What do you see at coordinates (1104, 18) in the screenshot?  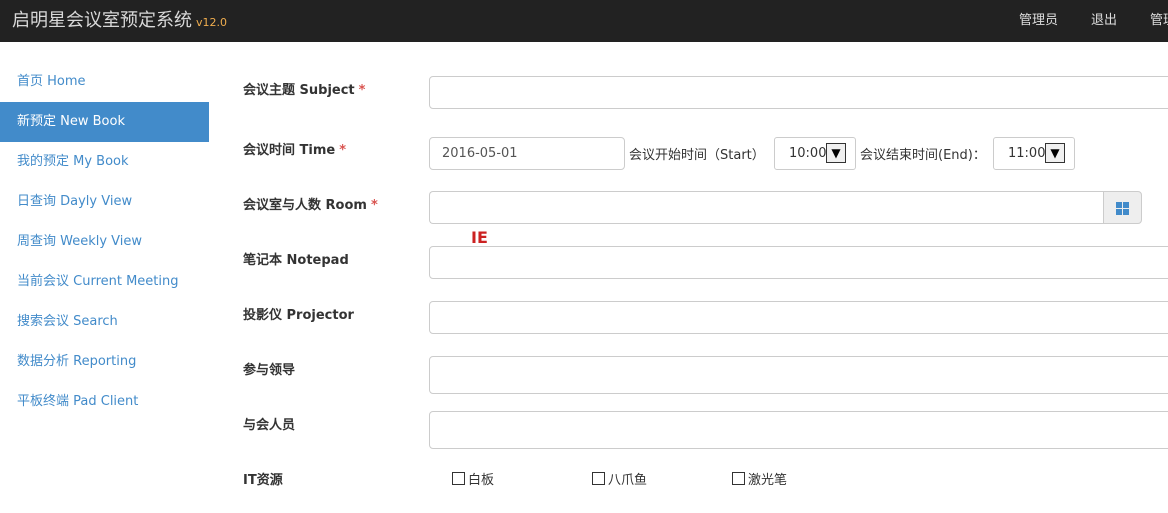 I see `logout-link: 退出` at bounding box center [1104, 18].